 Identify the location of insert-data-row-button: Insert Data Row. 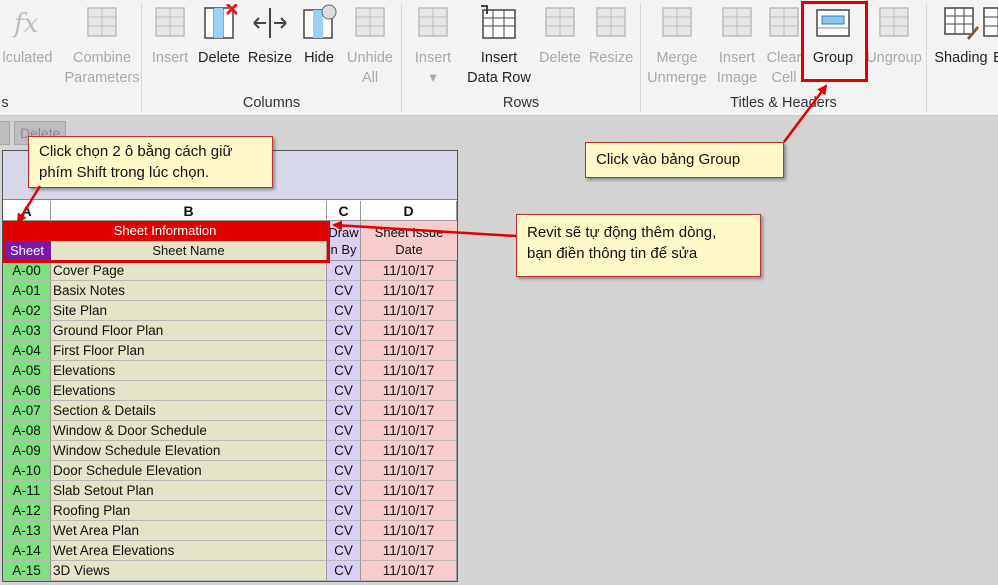
(499, 46).